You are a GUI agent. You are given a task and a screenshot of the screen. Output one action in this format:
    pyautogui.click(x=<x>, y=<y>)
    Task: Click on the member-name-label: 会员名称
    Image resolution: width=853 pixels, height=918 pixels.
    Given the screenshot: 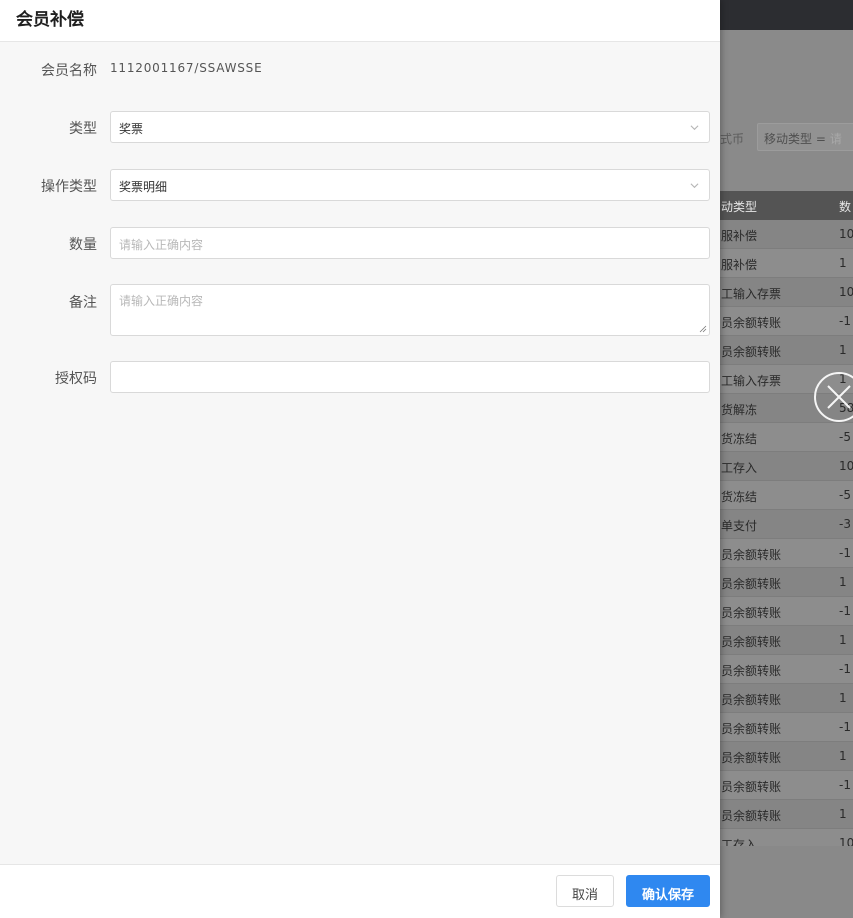 What is the action you would take?
    pyautogui.click(x=69, y=71)
    